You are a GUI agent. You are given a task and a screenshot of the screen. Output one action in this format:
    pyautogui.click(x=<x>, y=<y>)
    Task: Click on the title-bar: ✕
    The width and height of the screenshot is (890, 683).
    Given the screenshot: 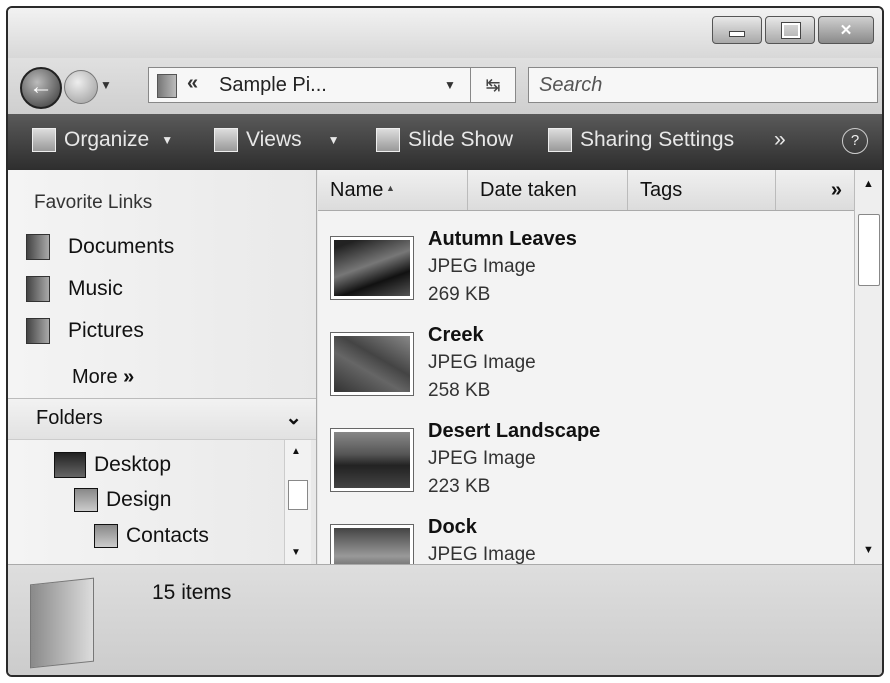 What is the action you would take?
    pyautogui.click(x=445, y=33)
    